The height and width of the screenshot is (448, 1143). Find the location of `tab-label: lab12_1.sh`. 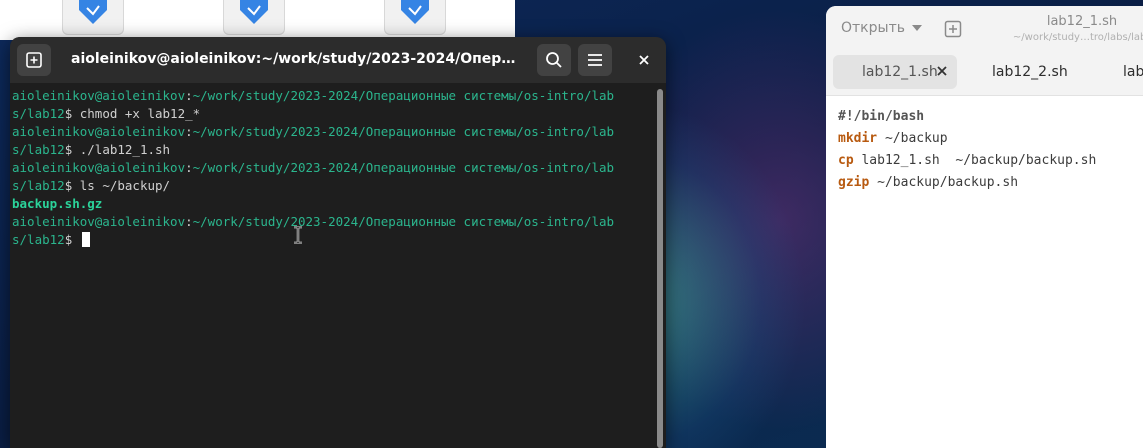

tab-label: lab12_1.sh is located at coordinates (900, 72).